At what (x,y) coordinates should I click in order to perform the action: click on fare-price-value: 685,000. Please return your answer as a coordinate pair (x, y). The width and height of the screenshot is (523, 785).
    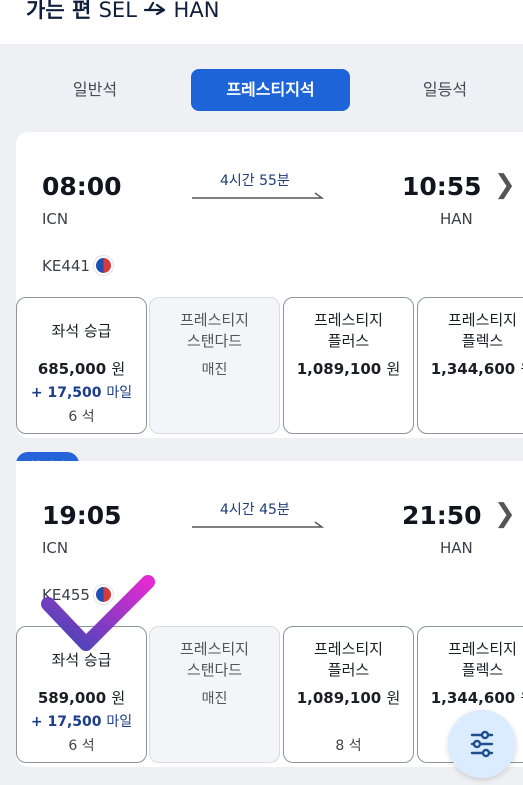
    Looking at the image, I should click on (72, 369).